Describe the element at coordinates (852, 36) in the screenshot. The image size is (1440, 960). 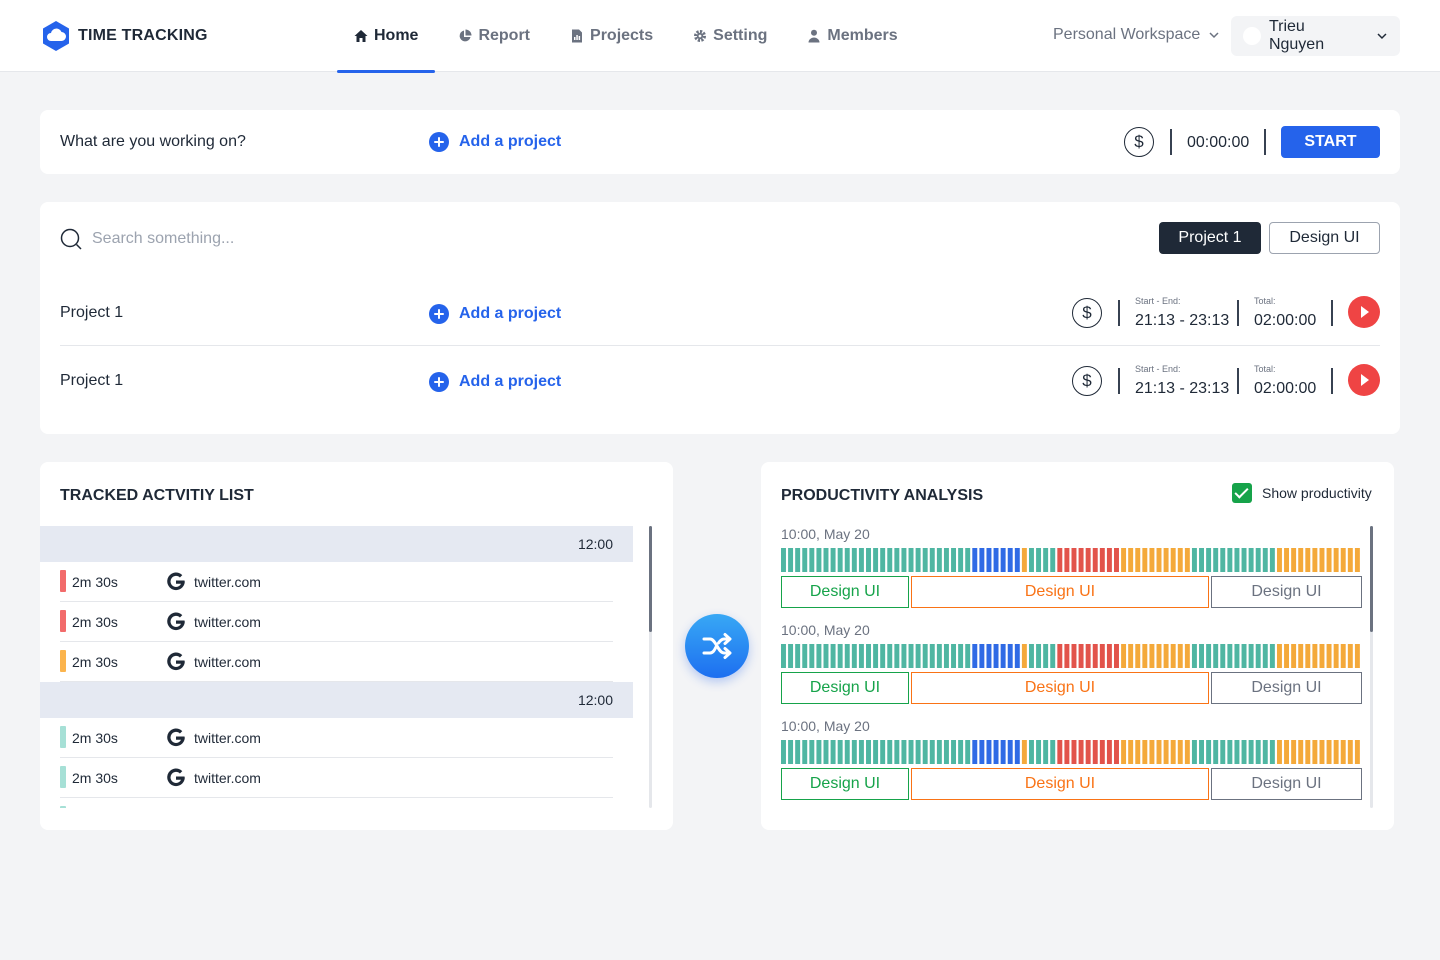
I see `nav-members: Members` at that location.